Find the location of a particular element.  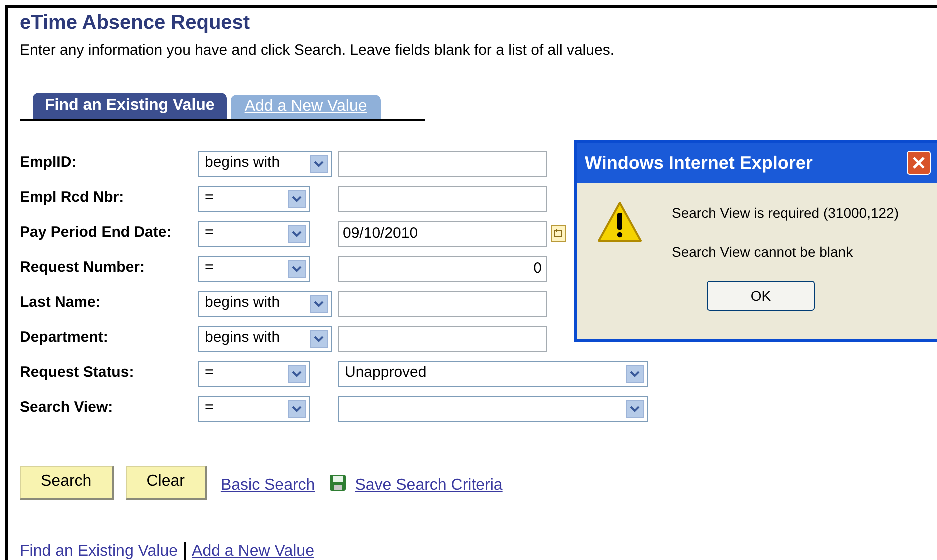

dialog-message: Search View is required (31000,122) is located at coordinates (785, 213).